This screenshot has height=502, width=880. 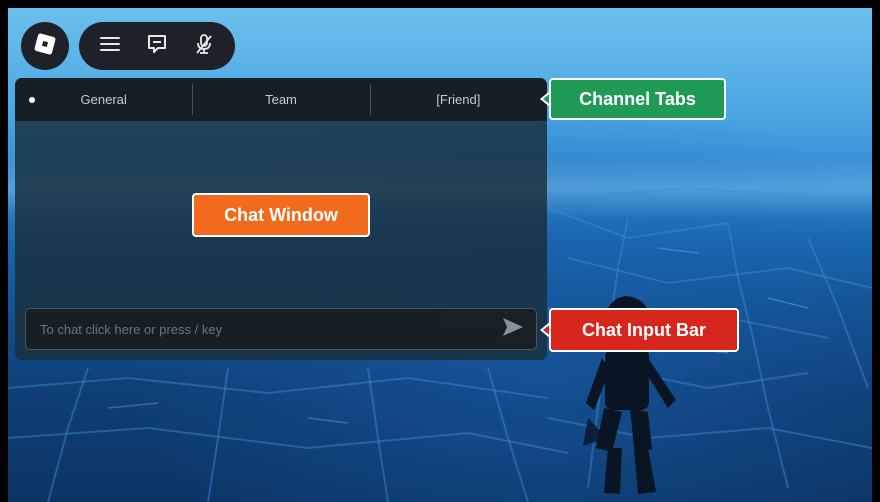 I want to click on channel-tabs-callout: Channel Tabs, so click(x=637, y=99).